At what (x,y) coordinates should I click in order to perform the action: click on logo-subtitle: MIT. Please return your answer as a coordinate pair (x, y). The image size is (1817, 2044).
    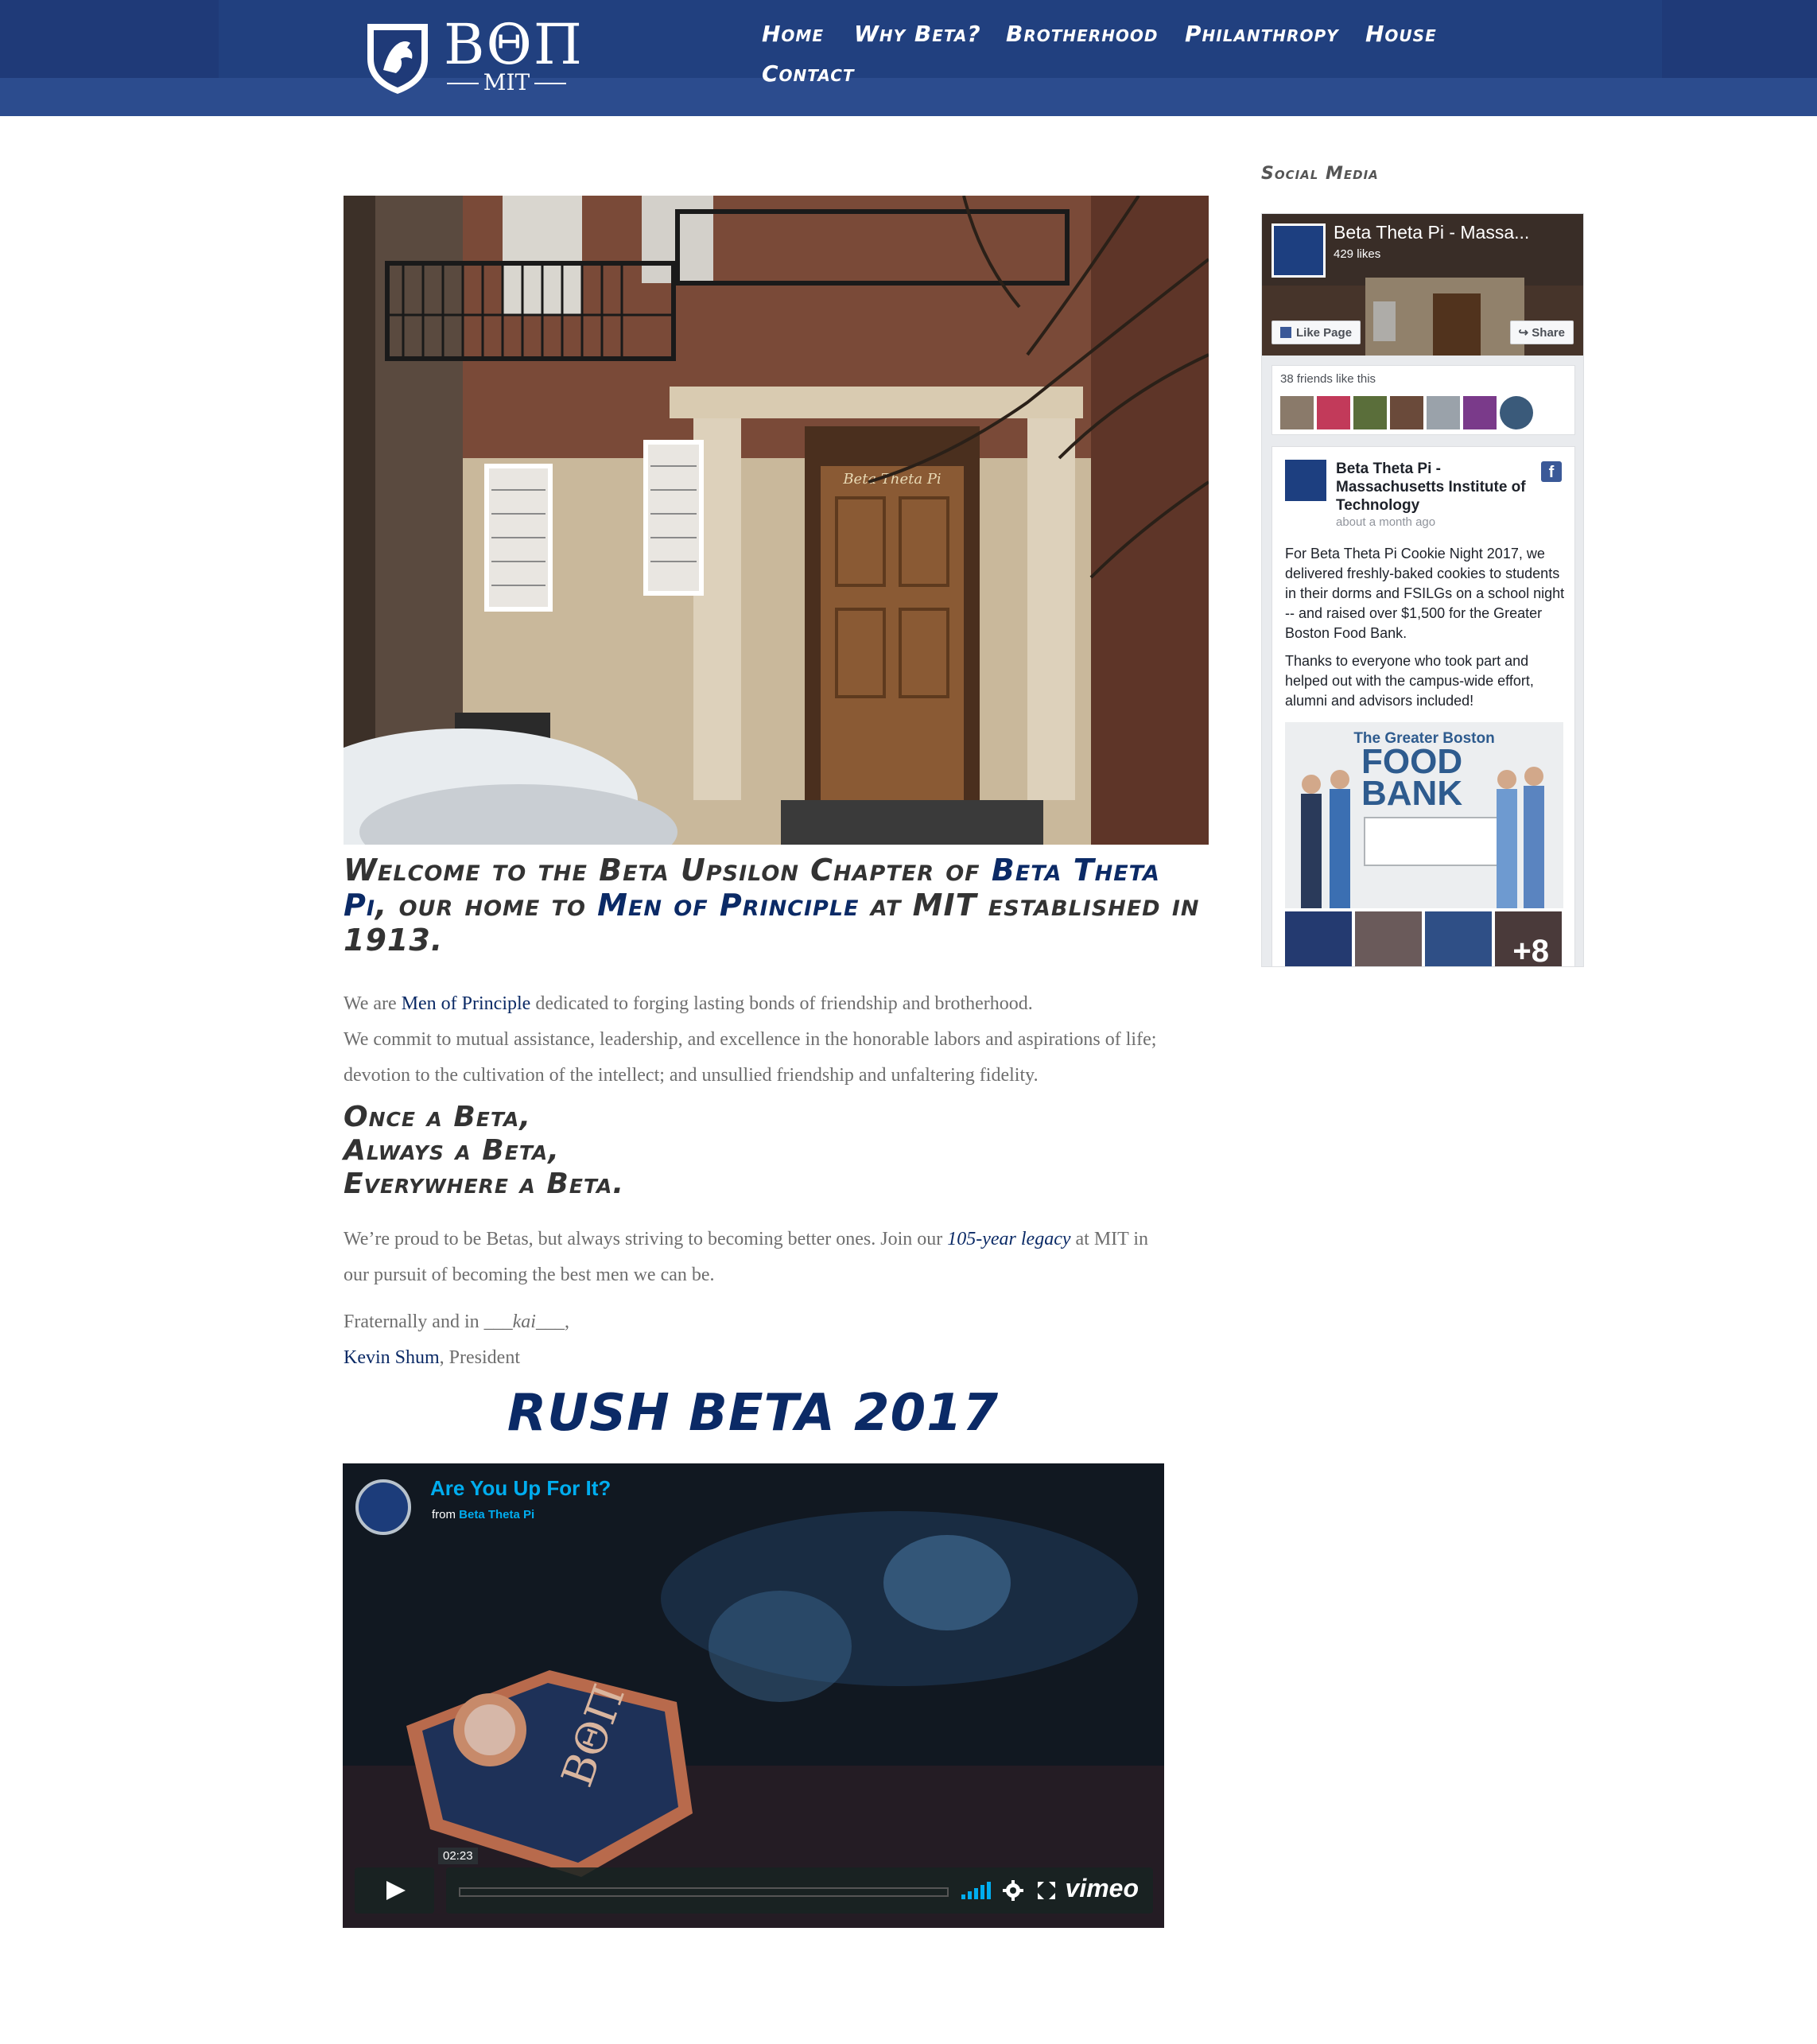
    Looking at the image, I should click on (506, 82).